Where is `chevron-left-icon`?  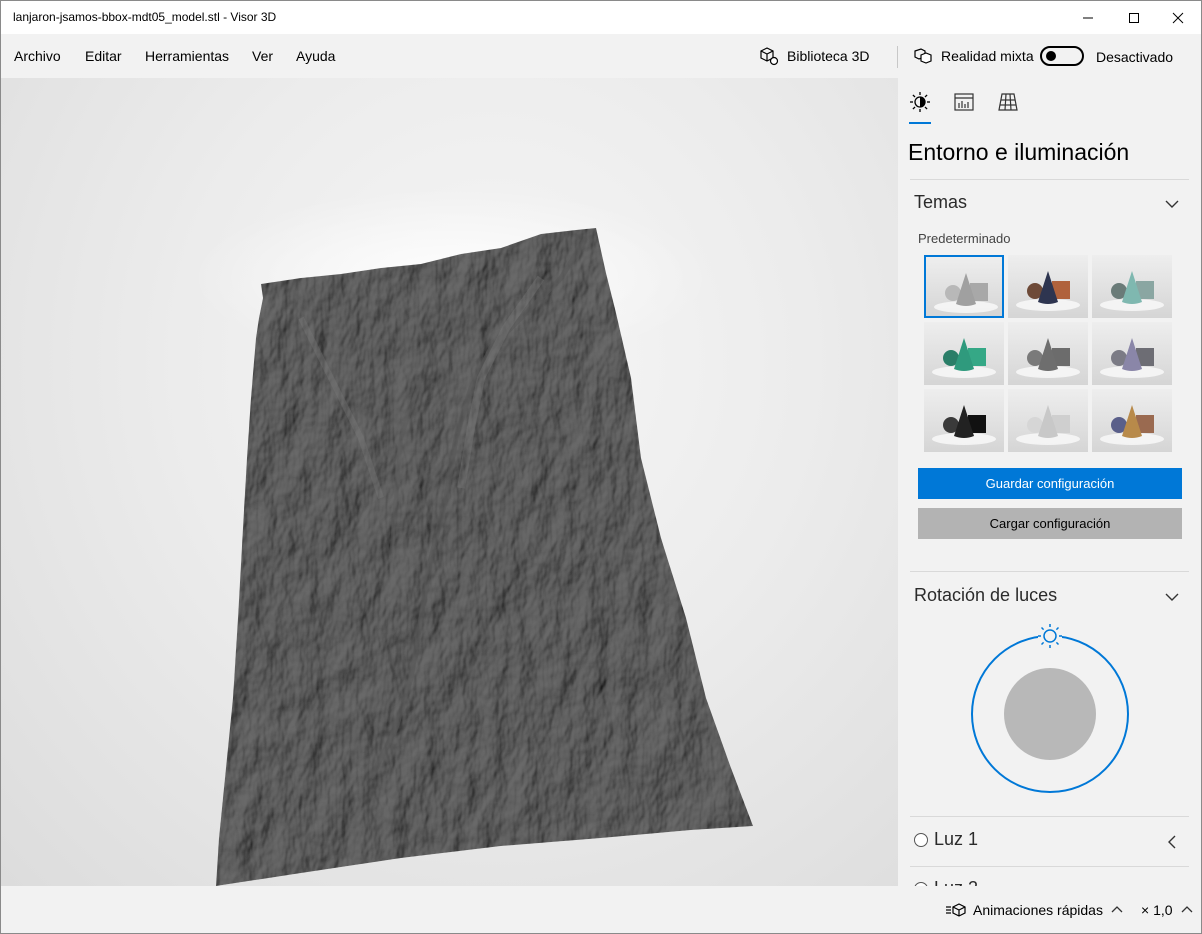
chevron-left-icon is located at coordinates (1172, 842).